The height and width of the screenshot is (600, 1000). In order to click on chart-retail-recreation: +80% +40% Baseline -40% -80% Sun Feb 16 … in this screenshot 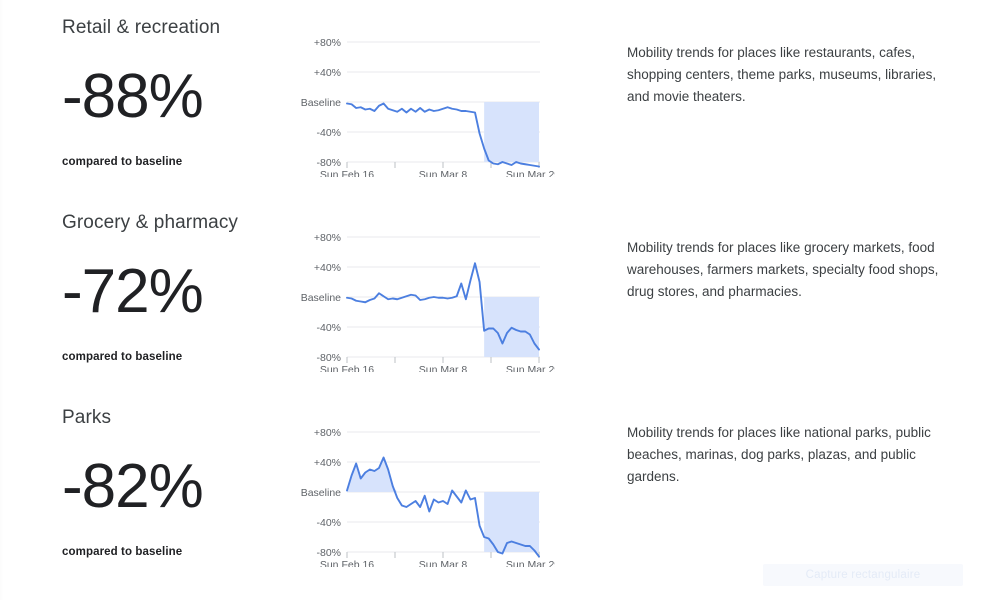, I will do `click(422, 104)`.